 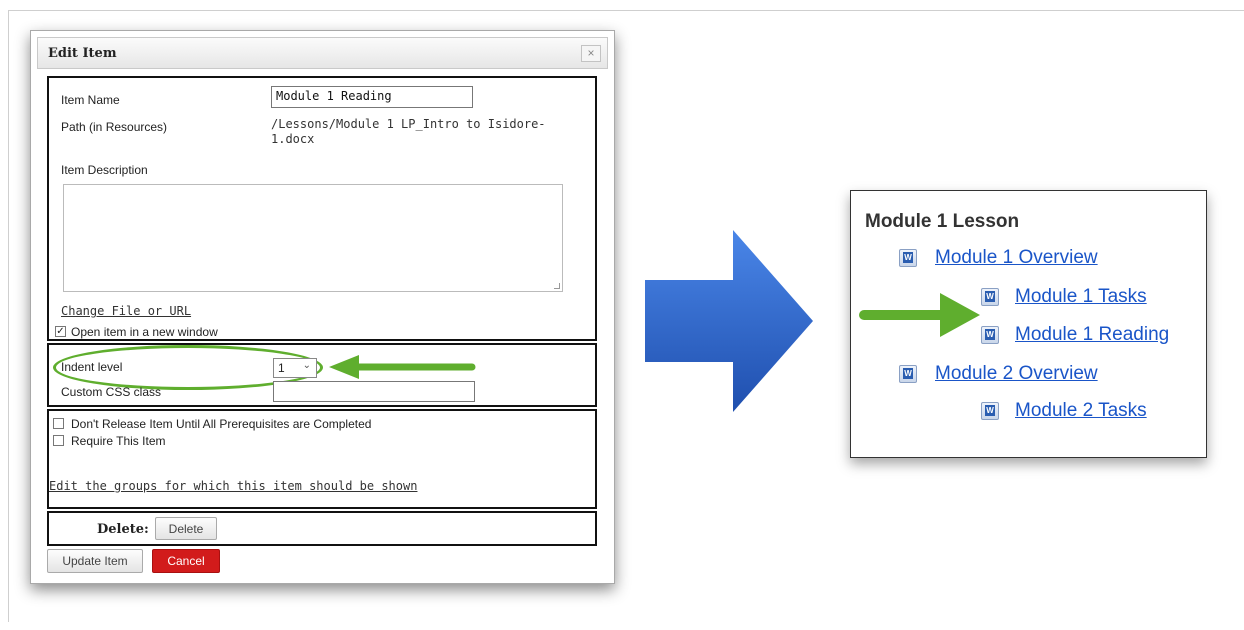 I want to click on lesson-item-link: Module 2 Tasks, so click(x=1081, y=411).